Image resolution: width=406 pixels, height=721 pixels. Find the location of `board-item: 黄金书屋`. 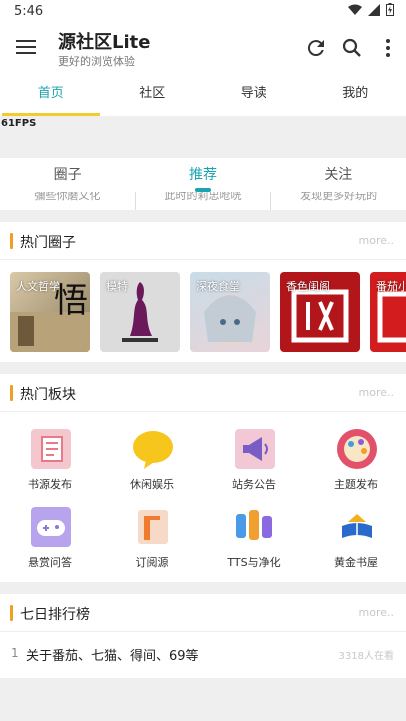

board-item: 黄金书屋 is located at coordinates (356, 534).